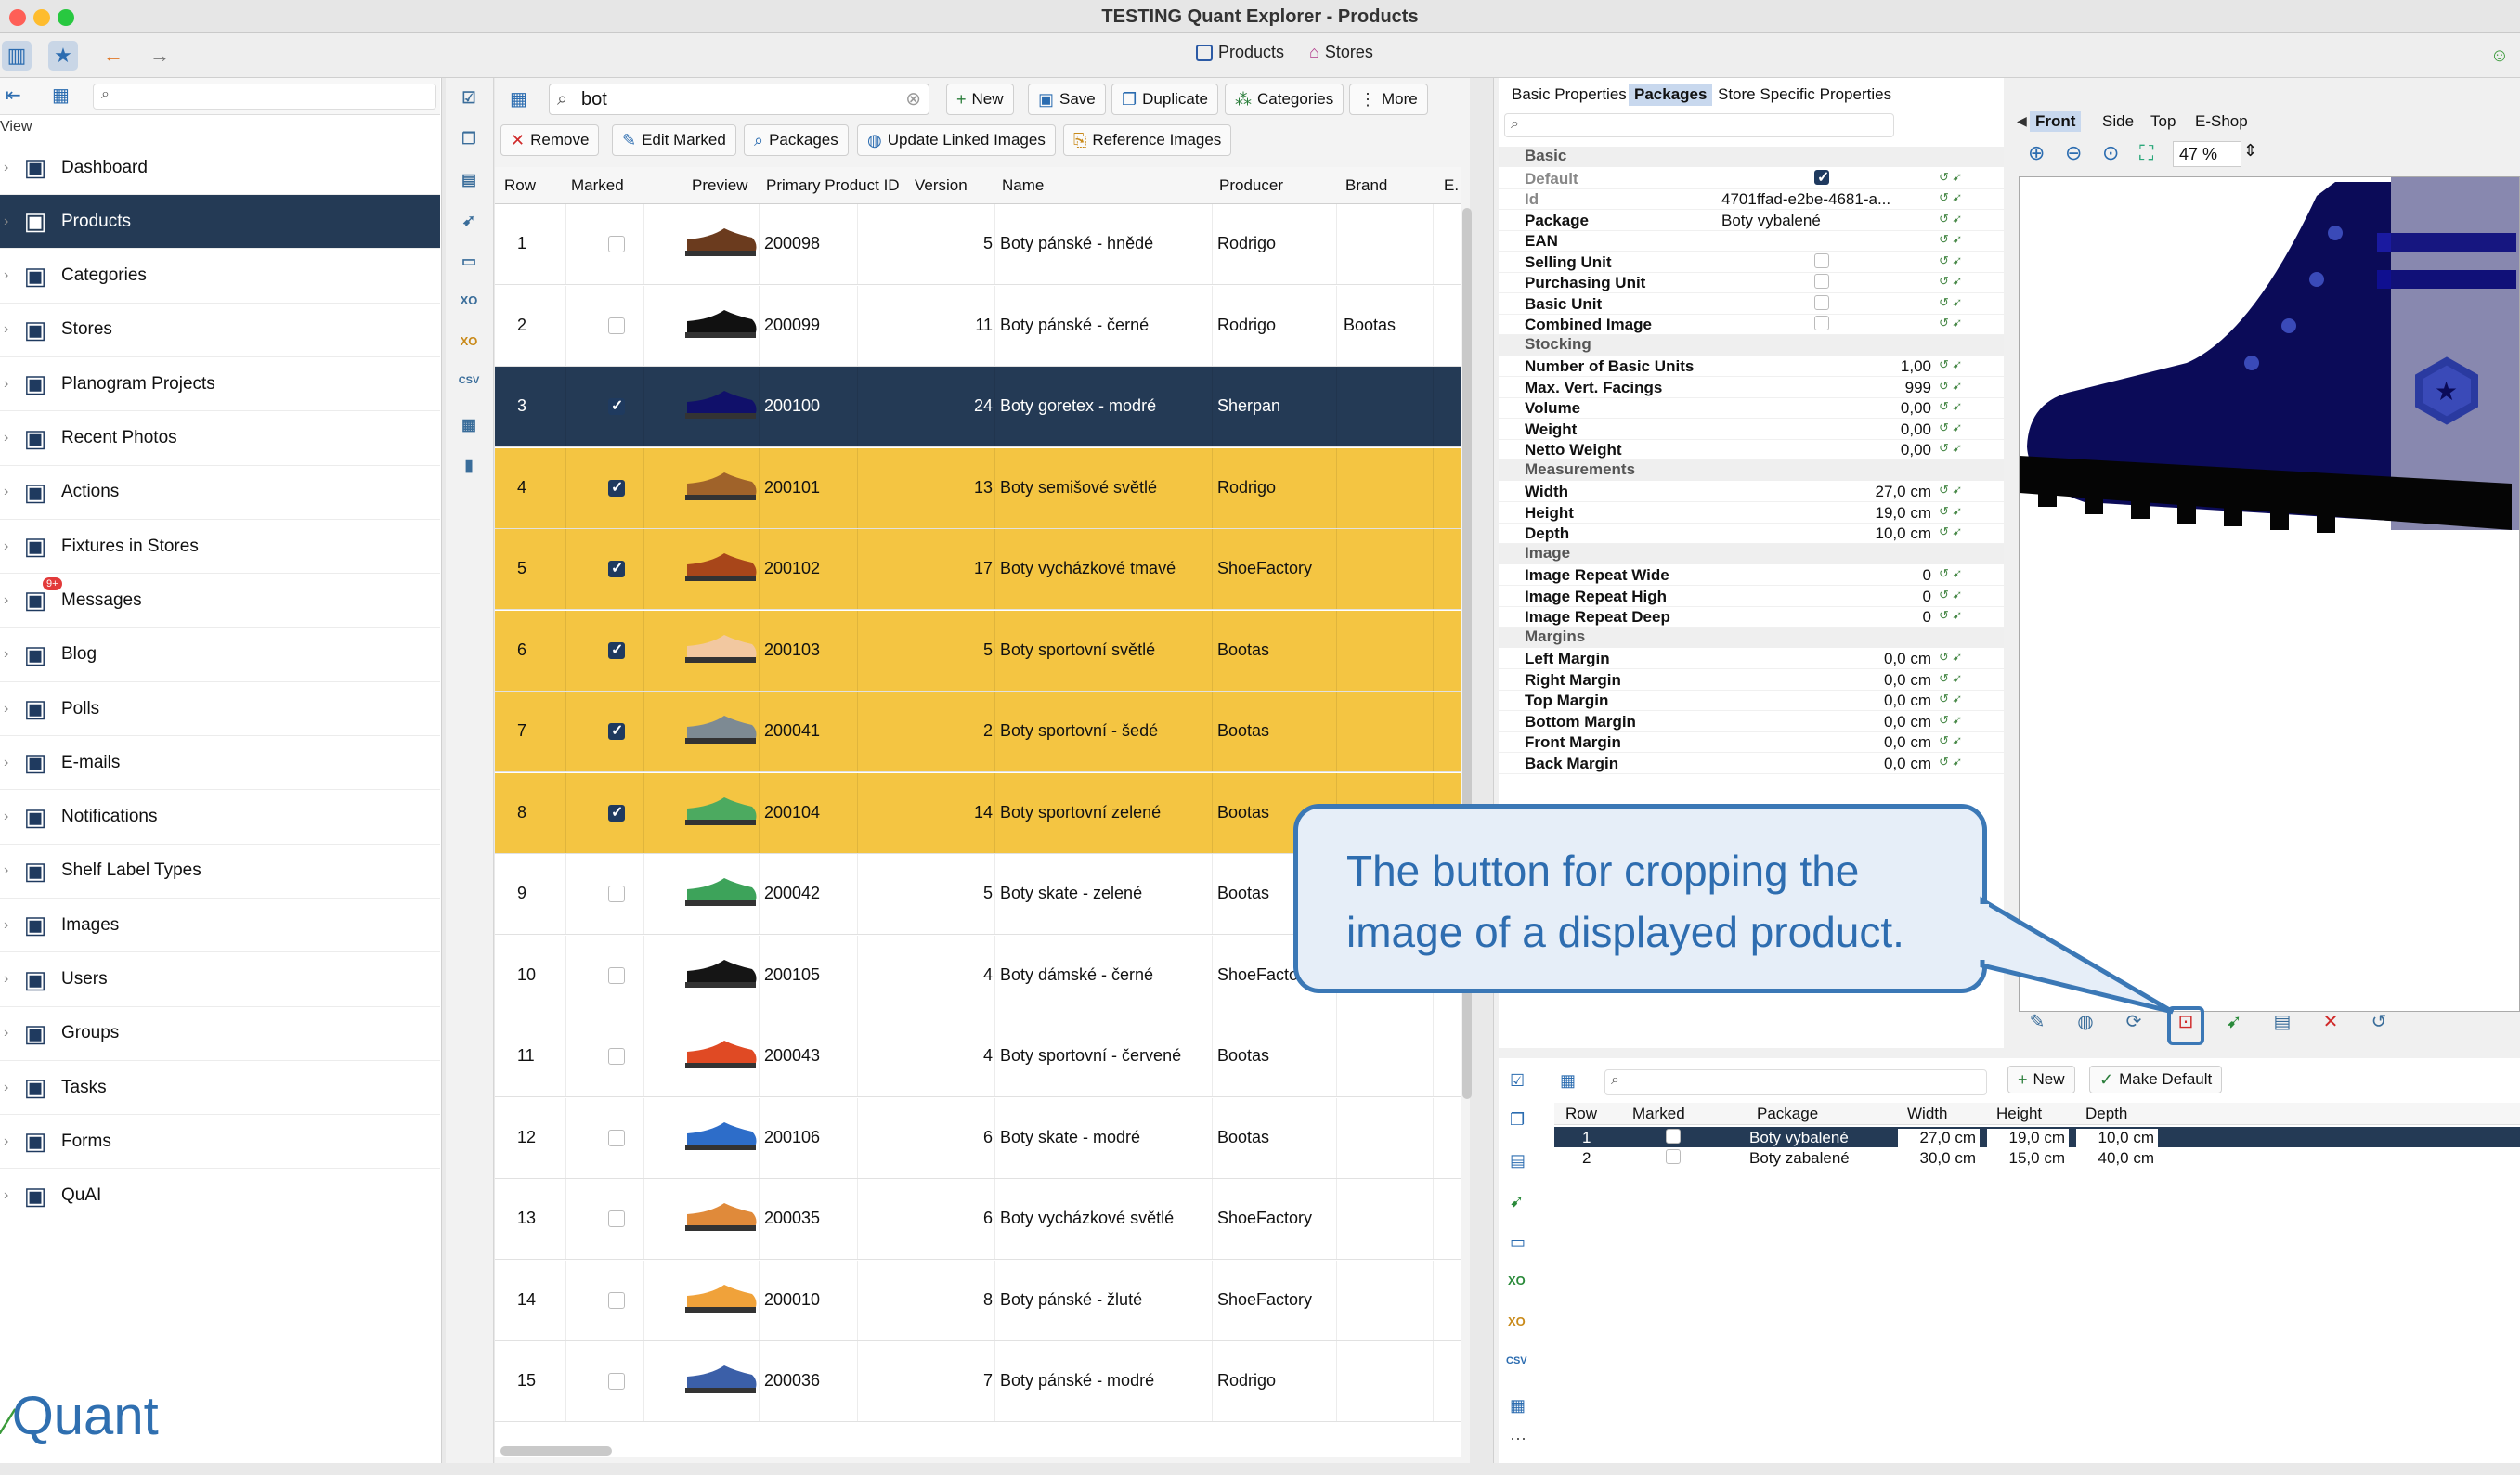 The image size is (2520, 1475). Describe the element at coordinates (1826, 366) in the screenshot. I see `property-value: 1,00` at that location.